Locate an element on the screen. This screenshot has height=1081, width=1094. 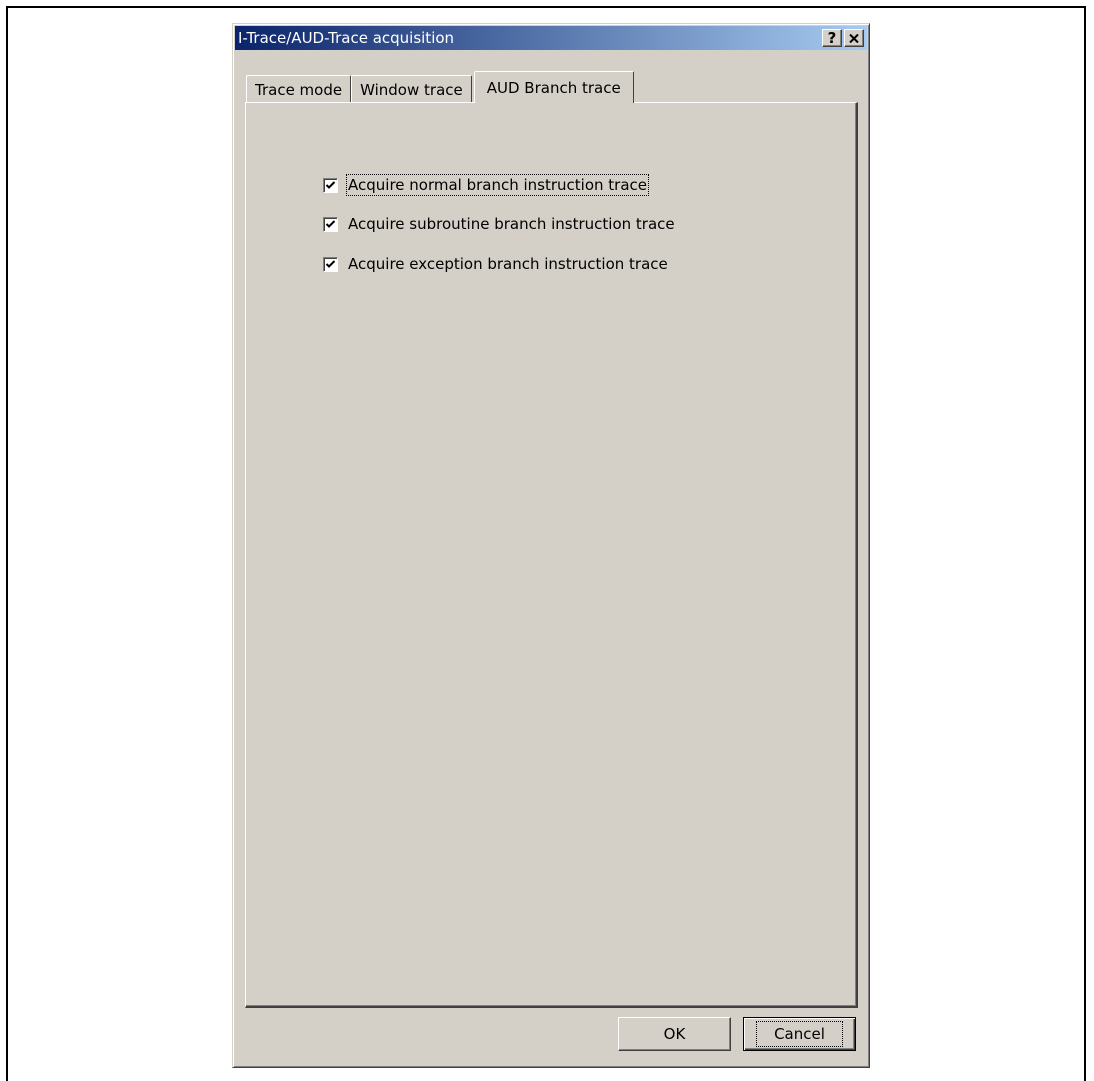
ok-button: OK is located at coordinates (674, 1034).